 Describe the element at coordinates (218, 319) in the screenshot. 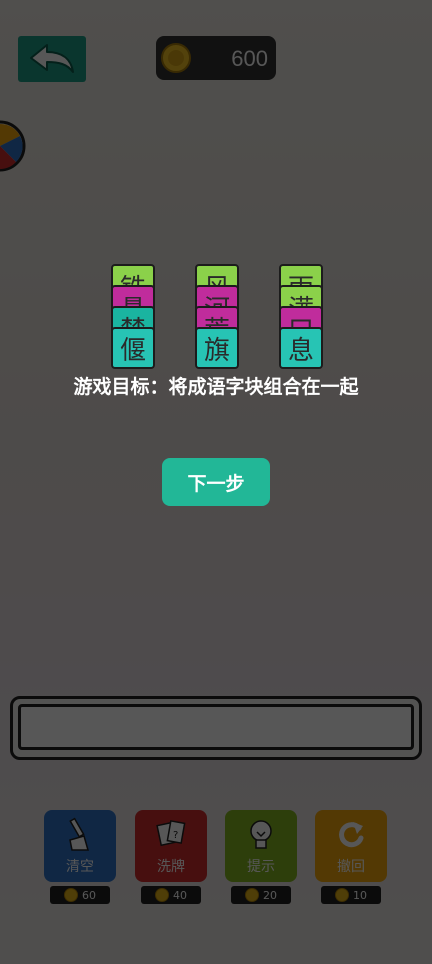

I see `tile-stack-middle: 风 河 荒 旗` at that location.